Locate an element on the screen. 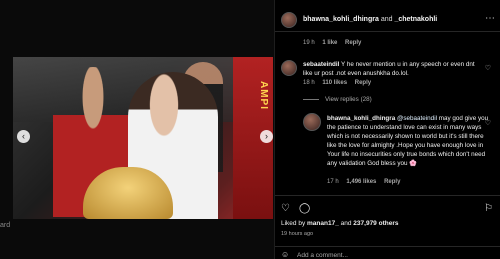  reply-time: 17 h is located at coordinates (333, 182).